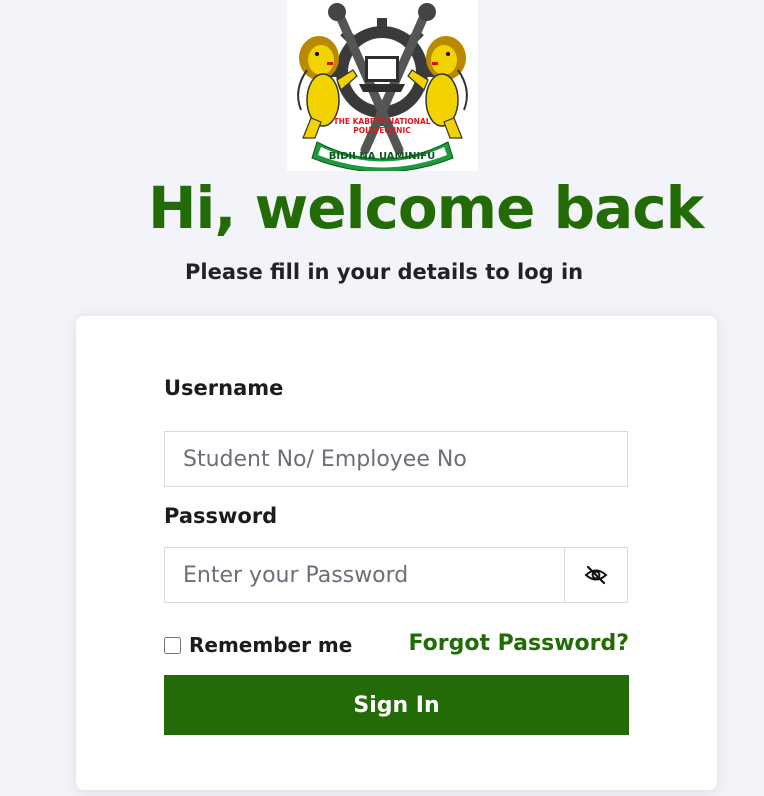 This screenshot has width=764, height=796. What do you see at coordinates (366, 575) in the screenshot?
I see `password-input` at bounding box center [366, 575].